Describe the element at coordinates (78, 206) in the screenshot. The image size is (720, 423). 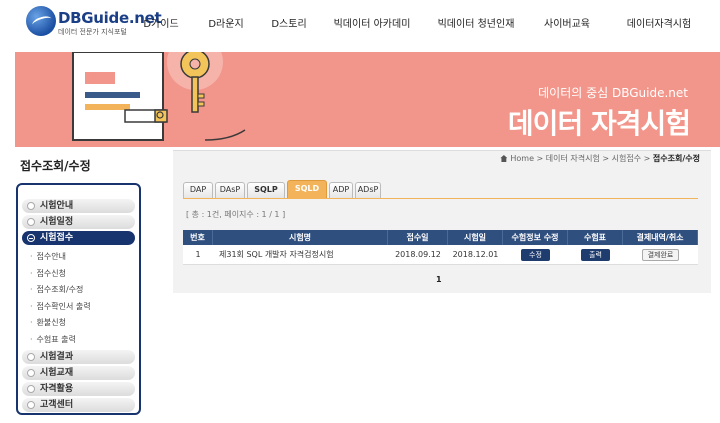
I see `sidebar-item-exam-info: 시험안내` at that location.